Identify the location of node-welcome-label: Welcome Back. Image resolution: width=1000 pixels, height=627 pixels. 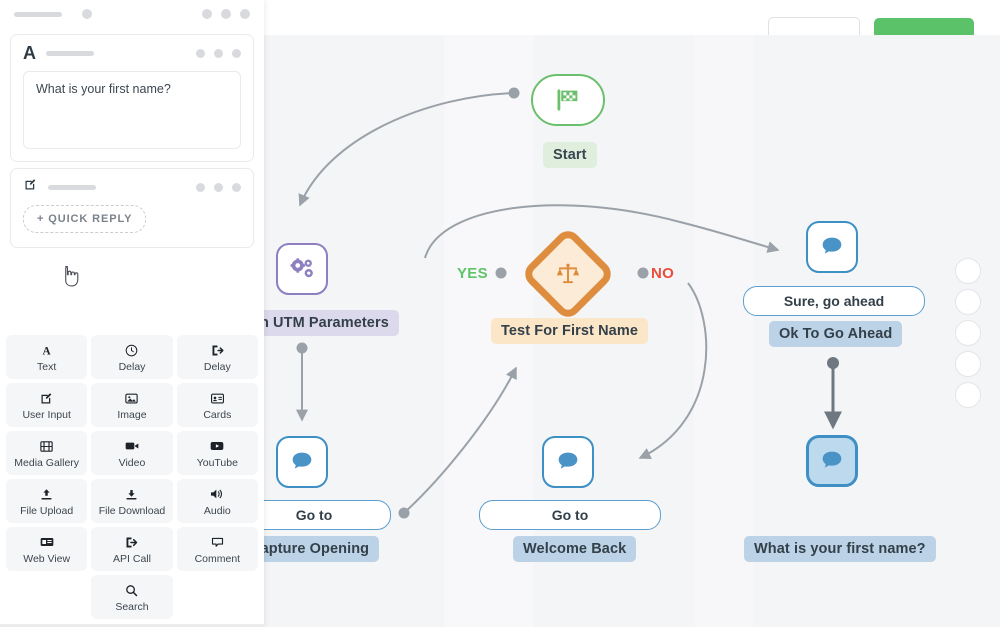
(575, 549).